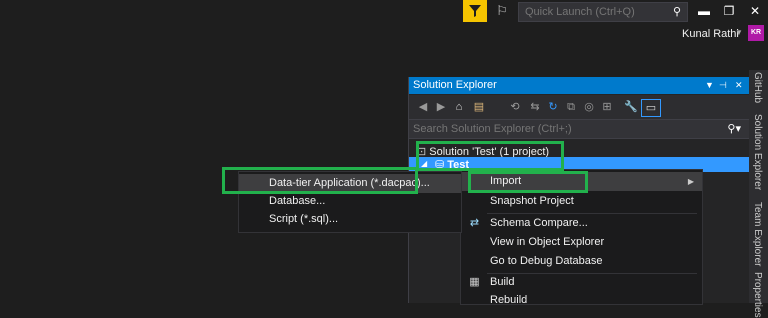  What do you see at coordinates (441, 107) in the screenshot?
I see `forward-icon: ▶` at bounding box center [441, 107].